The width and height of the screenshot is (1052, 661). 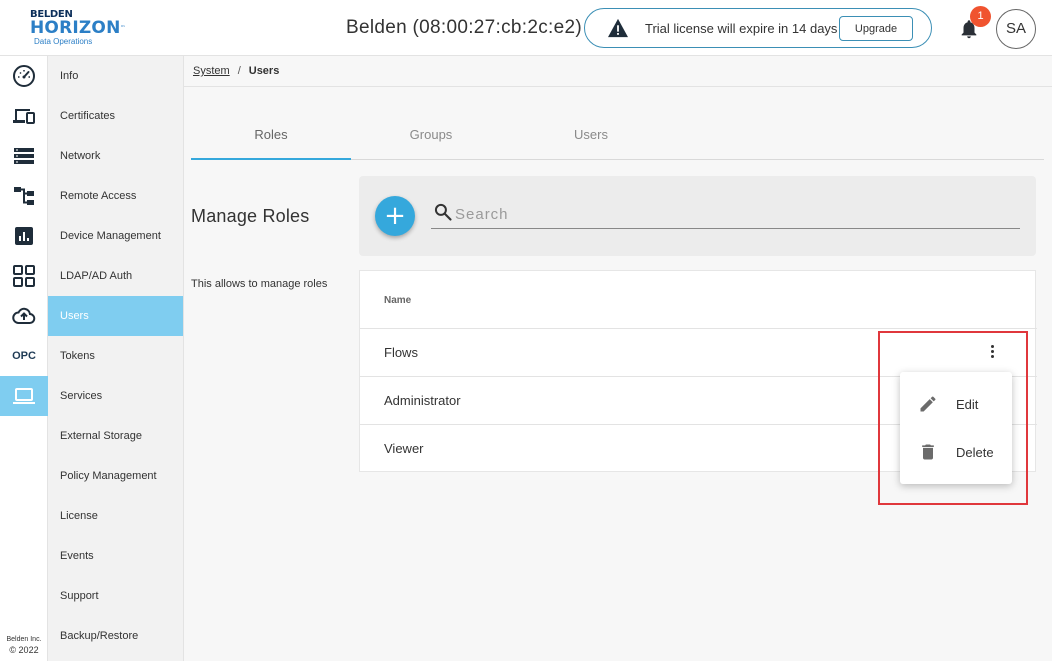 I want to click on tab-roles: Roles, so click(x=271, y=139).